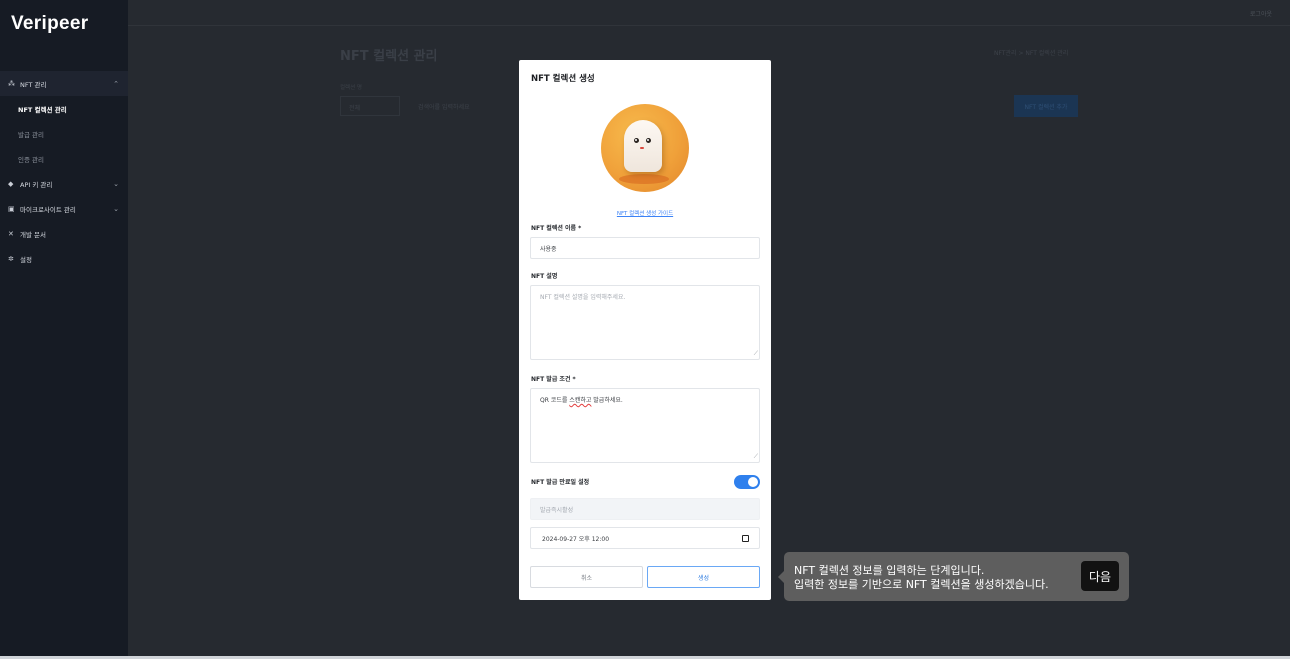 This screenshot has height=659, width=1290. What do you see at coordinates (607, 400) in the screenshot?
I see `condition-text-2: 발급하세요.` at bounding box center [607, 400].